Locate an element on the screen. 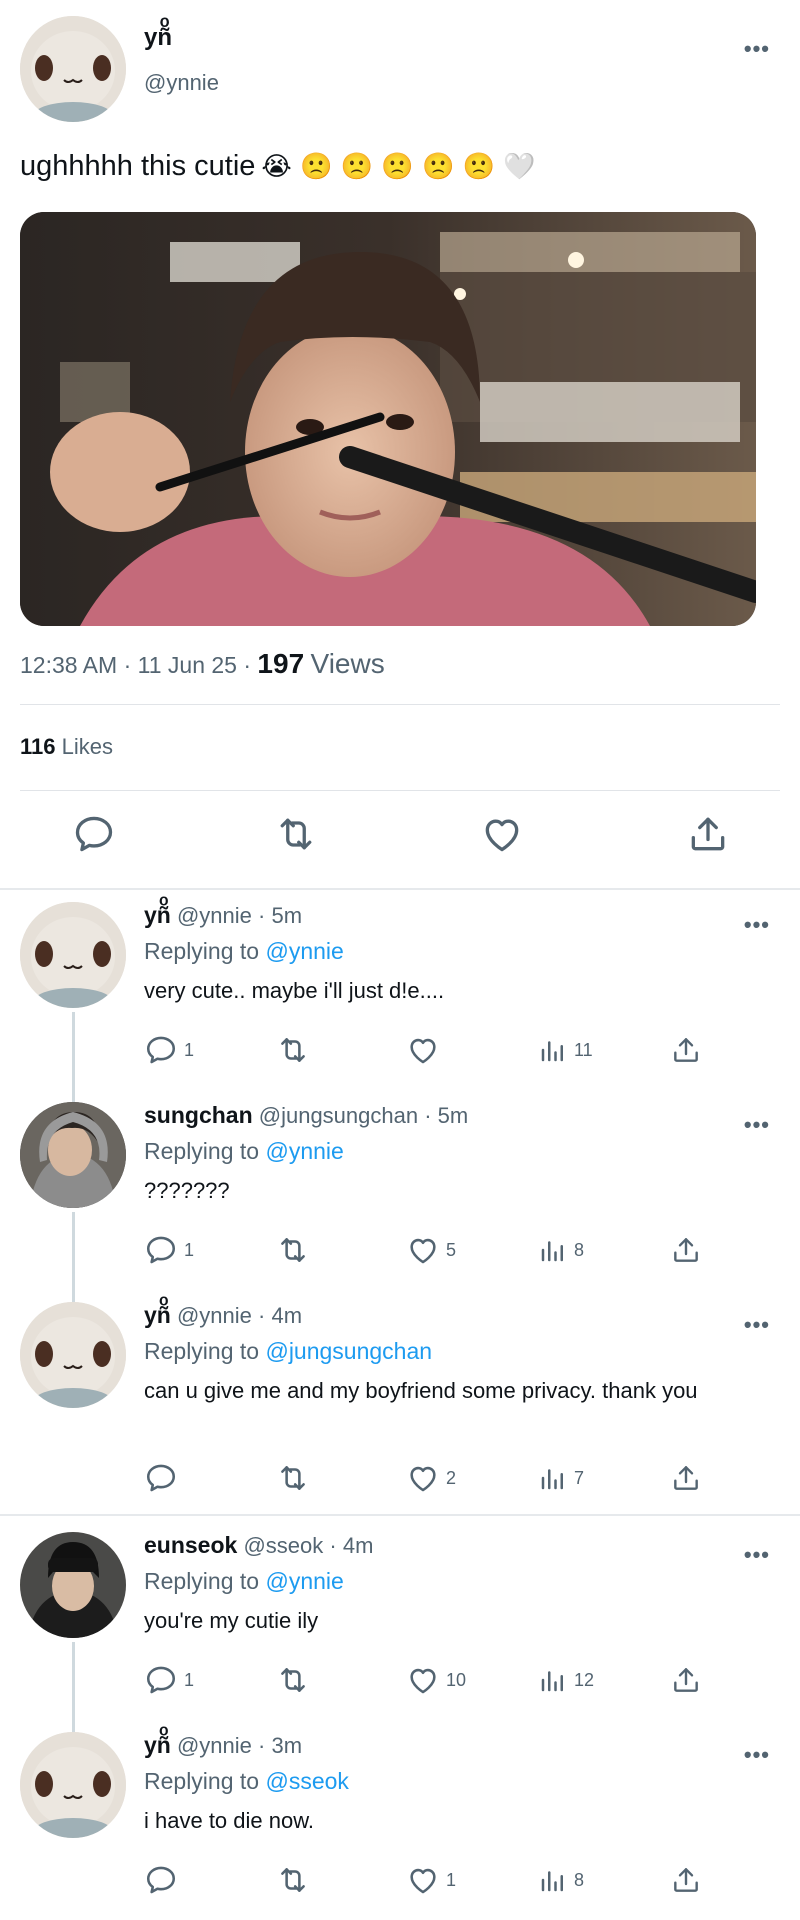 The image size is (800, 1920). divider is located at coordinates (400, 704).